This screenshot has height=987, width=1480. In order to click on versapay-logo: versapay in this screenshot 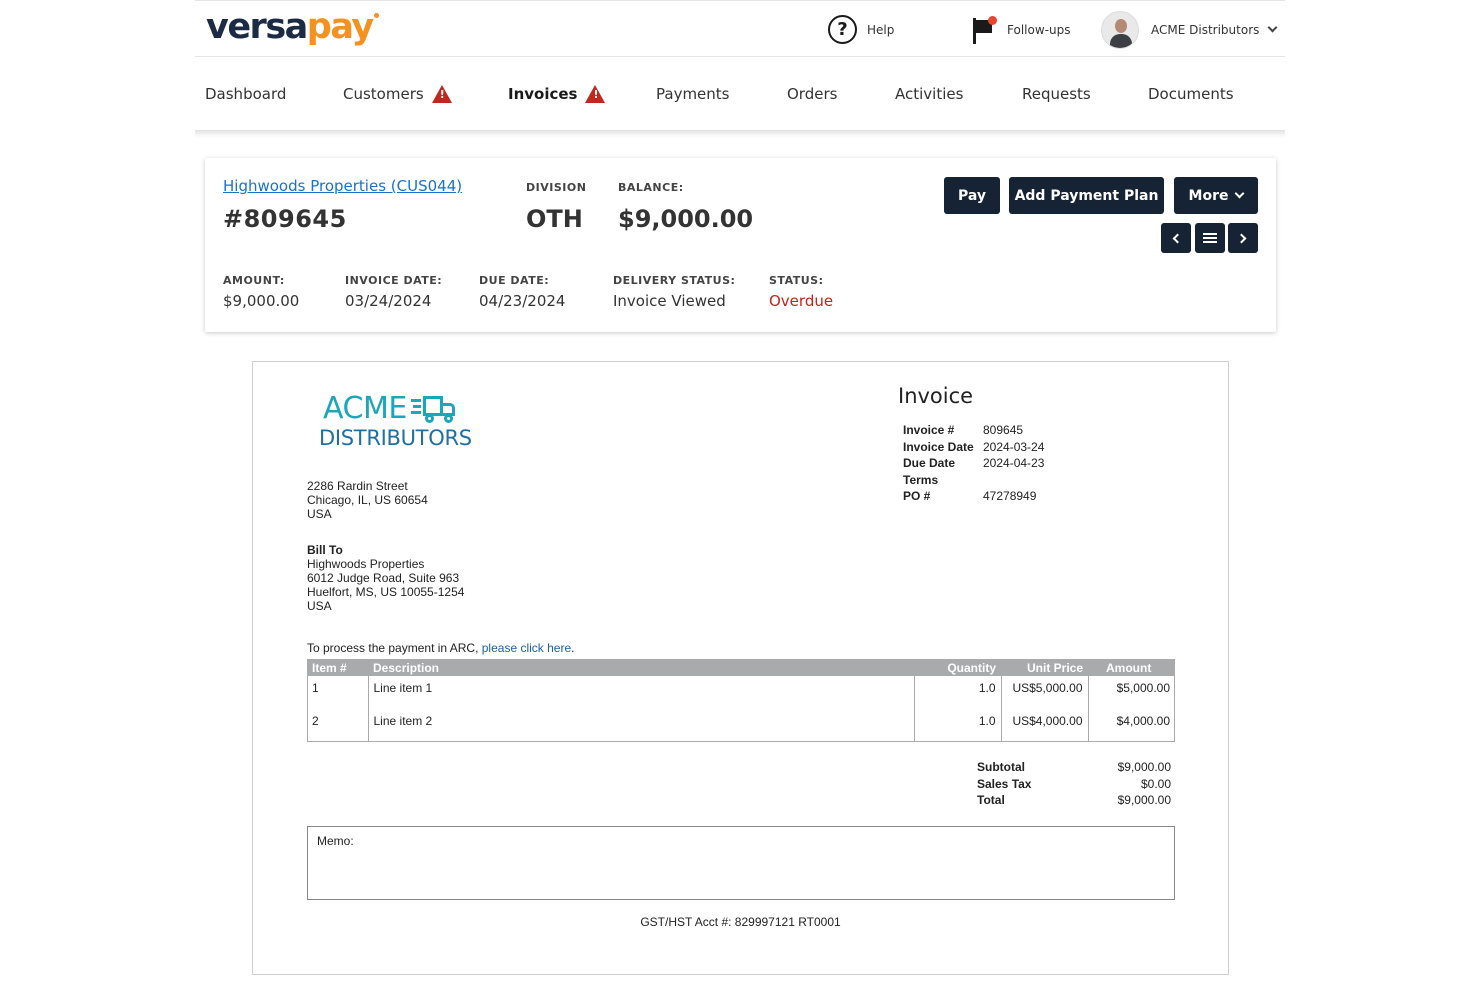, I will do `click(292, 27)`.